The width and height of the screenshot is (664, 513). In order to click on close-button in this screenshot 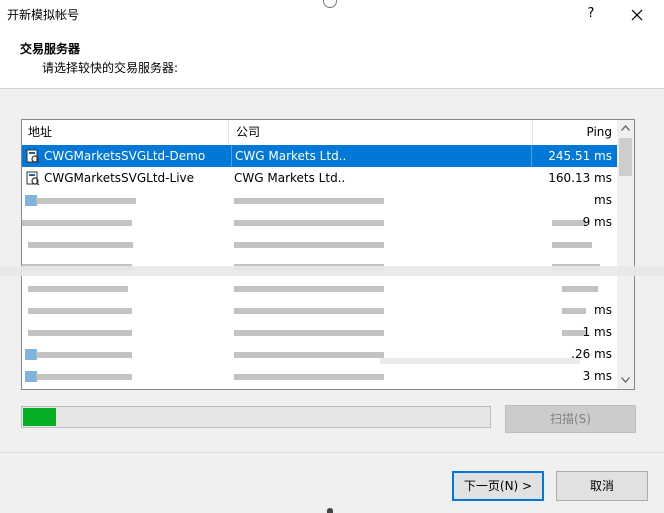, I will do `click(637, 14)`.